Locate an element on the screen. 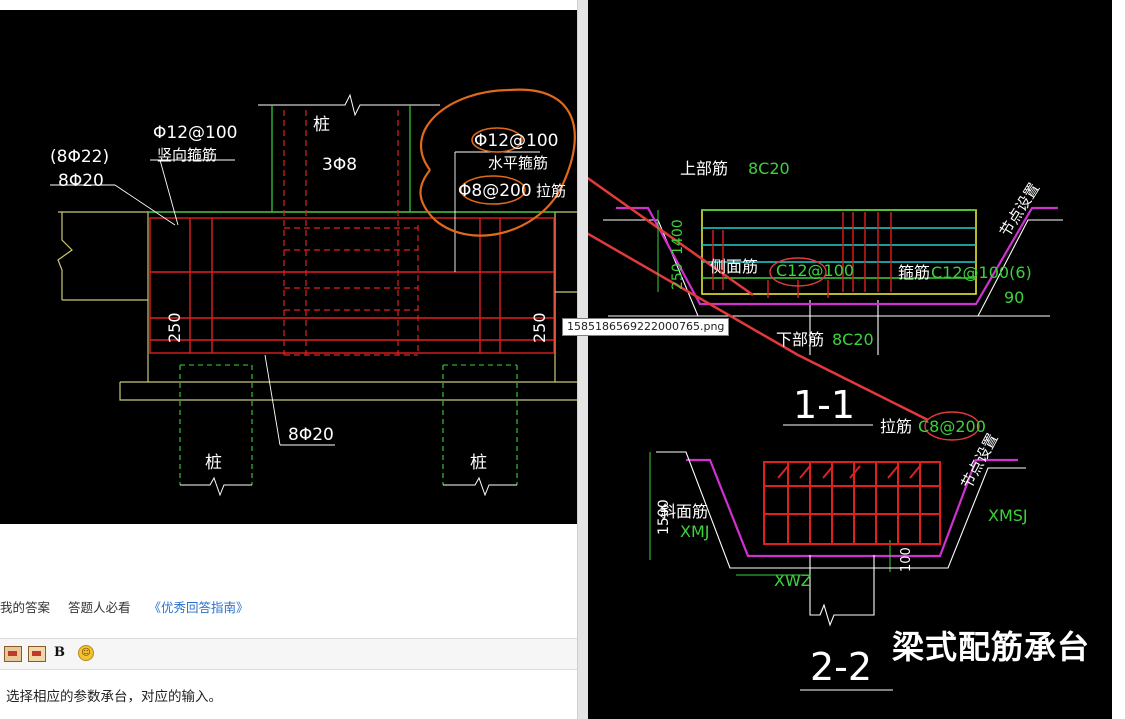 Image resolution: width=1125 pixels, height=719 pixels. section-1-1: 1-1 is located at coordinates (824, 405).